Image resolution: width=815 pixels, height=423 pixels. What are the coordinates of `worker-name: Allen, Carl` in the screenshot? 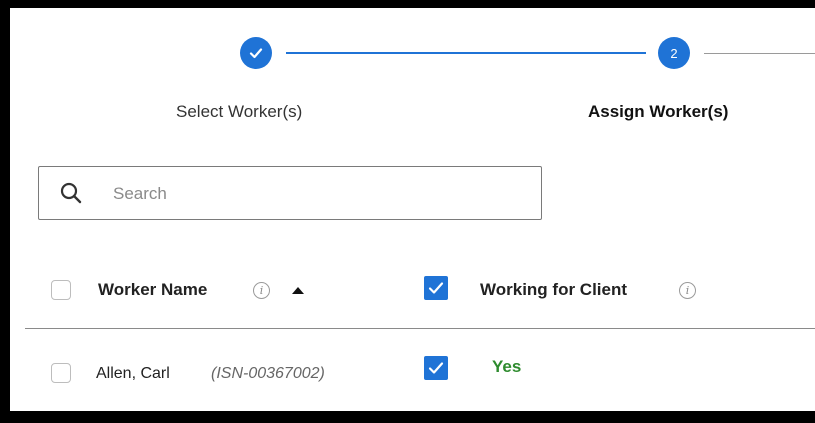 It's located at (133, 373).